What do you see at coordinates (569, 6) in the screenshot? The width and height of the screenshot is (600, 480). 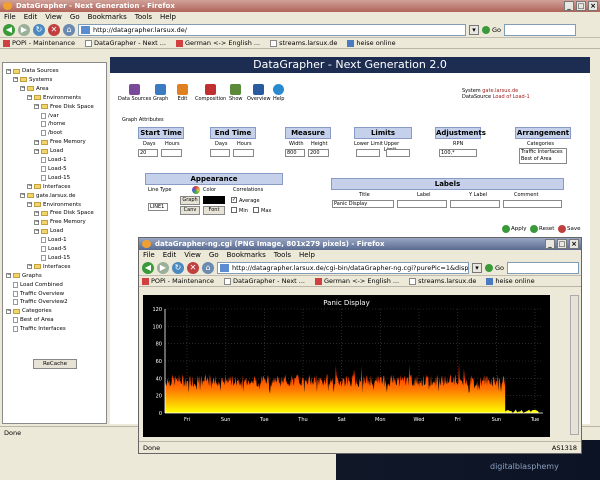 I see `minimize-button: _` at bounding box center [569, 6].